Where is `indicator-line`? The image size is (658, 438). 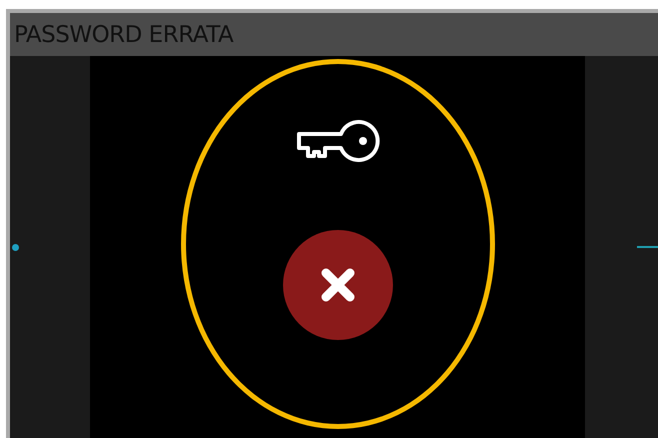 indicator-line is located at coordinates (647, 247).